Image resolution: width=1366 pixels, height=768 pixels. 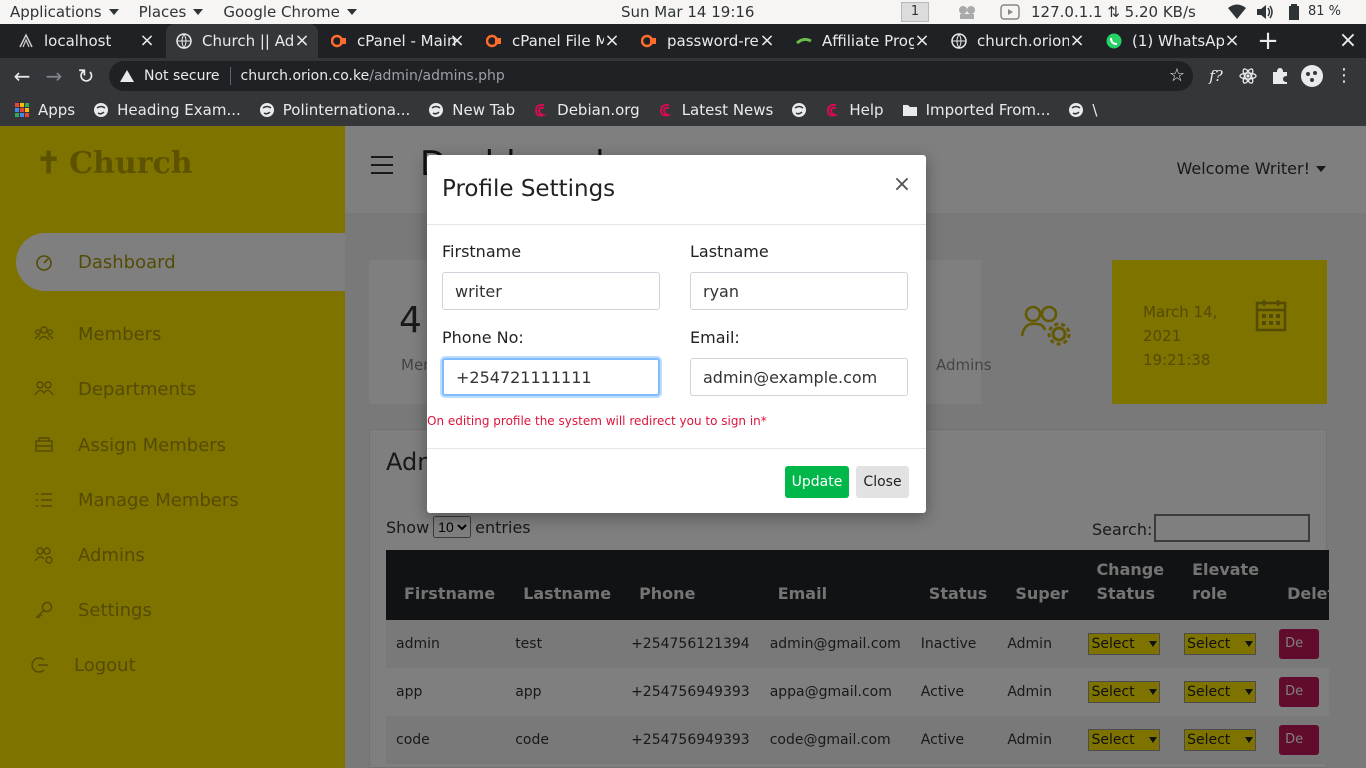 I want to click on modal-title: Profile Settings, so click(x=529, y=189).